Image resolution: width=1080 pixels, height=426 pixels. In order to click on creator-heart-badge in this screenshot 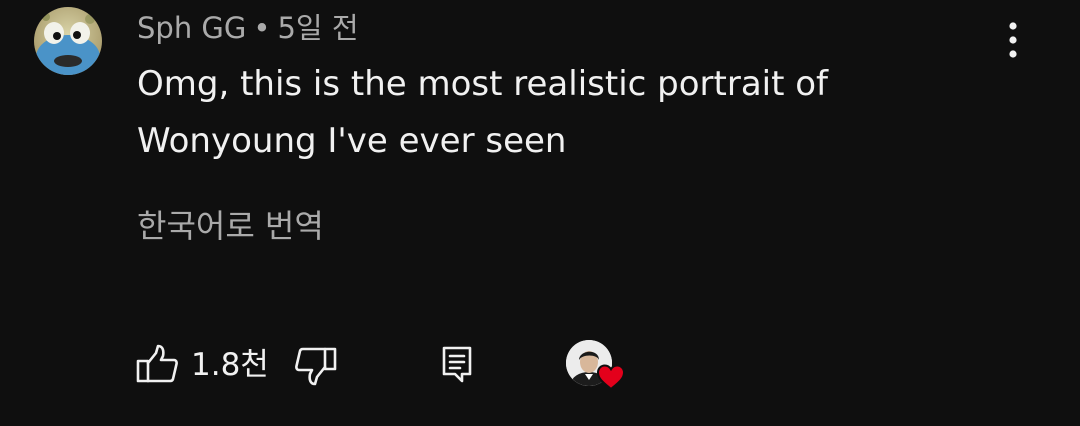, I will do `click(598, 367)`.